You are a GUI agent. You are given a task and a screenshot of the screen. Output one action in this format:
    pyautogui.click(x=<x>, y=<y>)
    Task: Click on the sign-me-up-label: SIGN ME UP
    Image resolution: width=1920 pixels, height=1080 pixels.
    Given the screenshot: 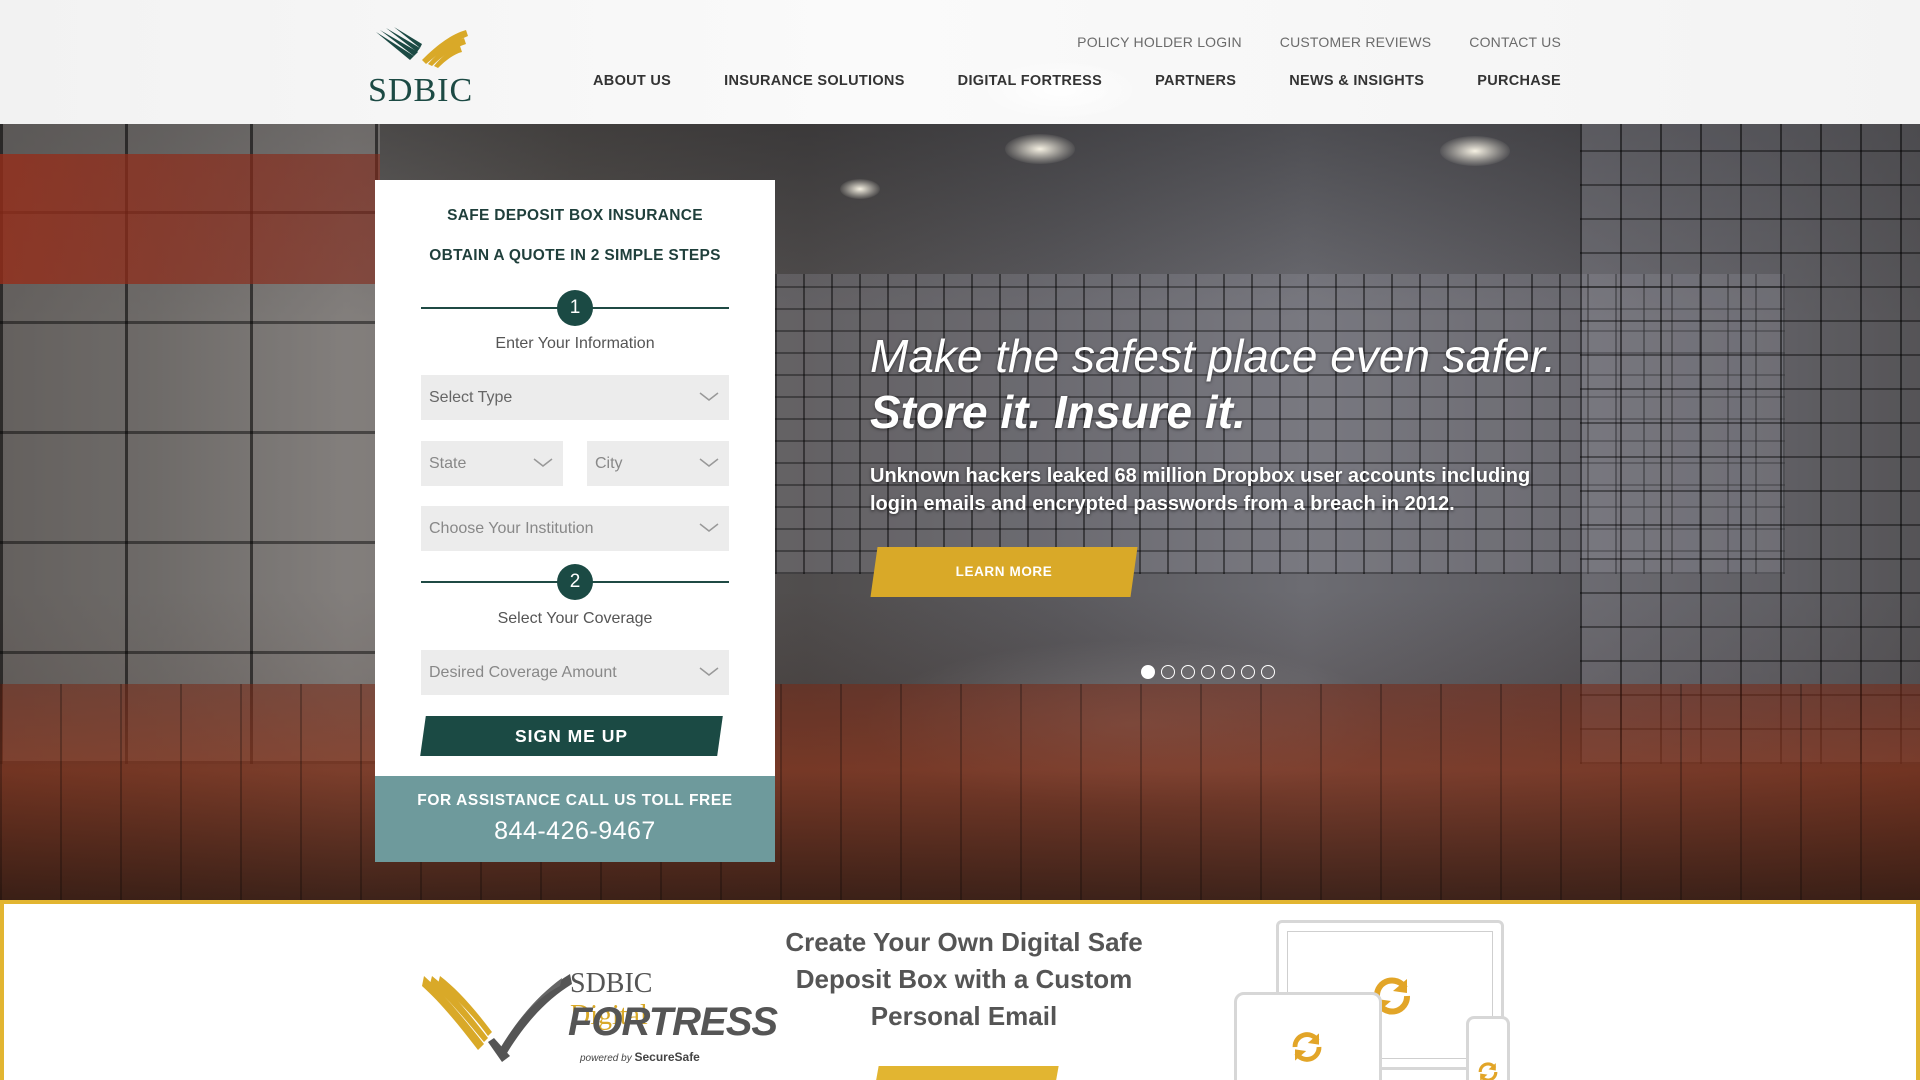 What is the action you would take?
    pyautogui.click(x=571, y=736)
    